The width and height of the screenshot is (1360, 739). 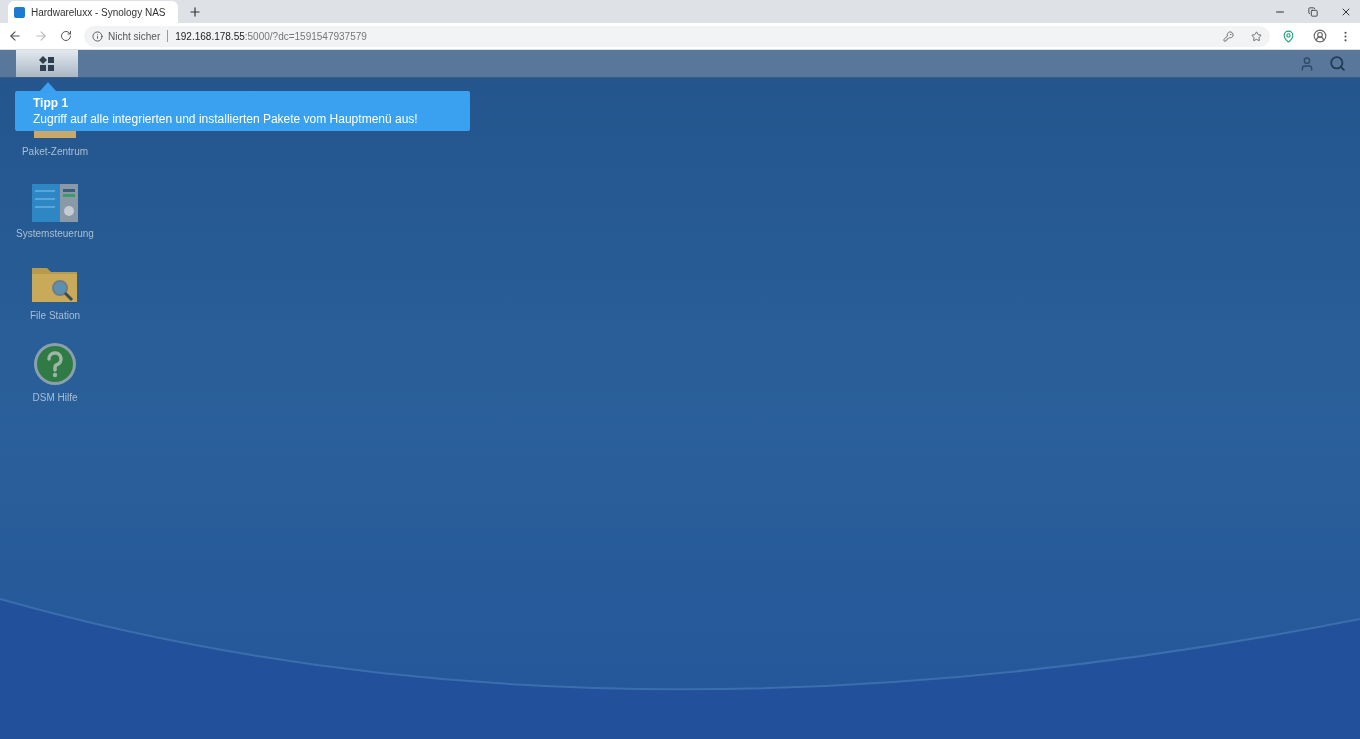 I want to click on restore-icon, so click(x=1313, y=11).